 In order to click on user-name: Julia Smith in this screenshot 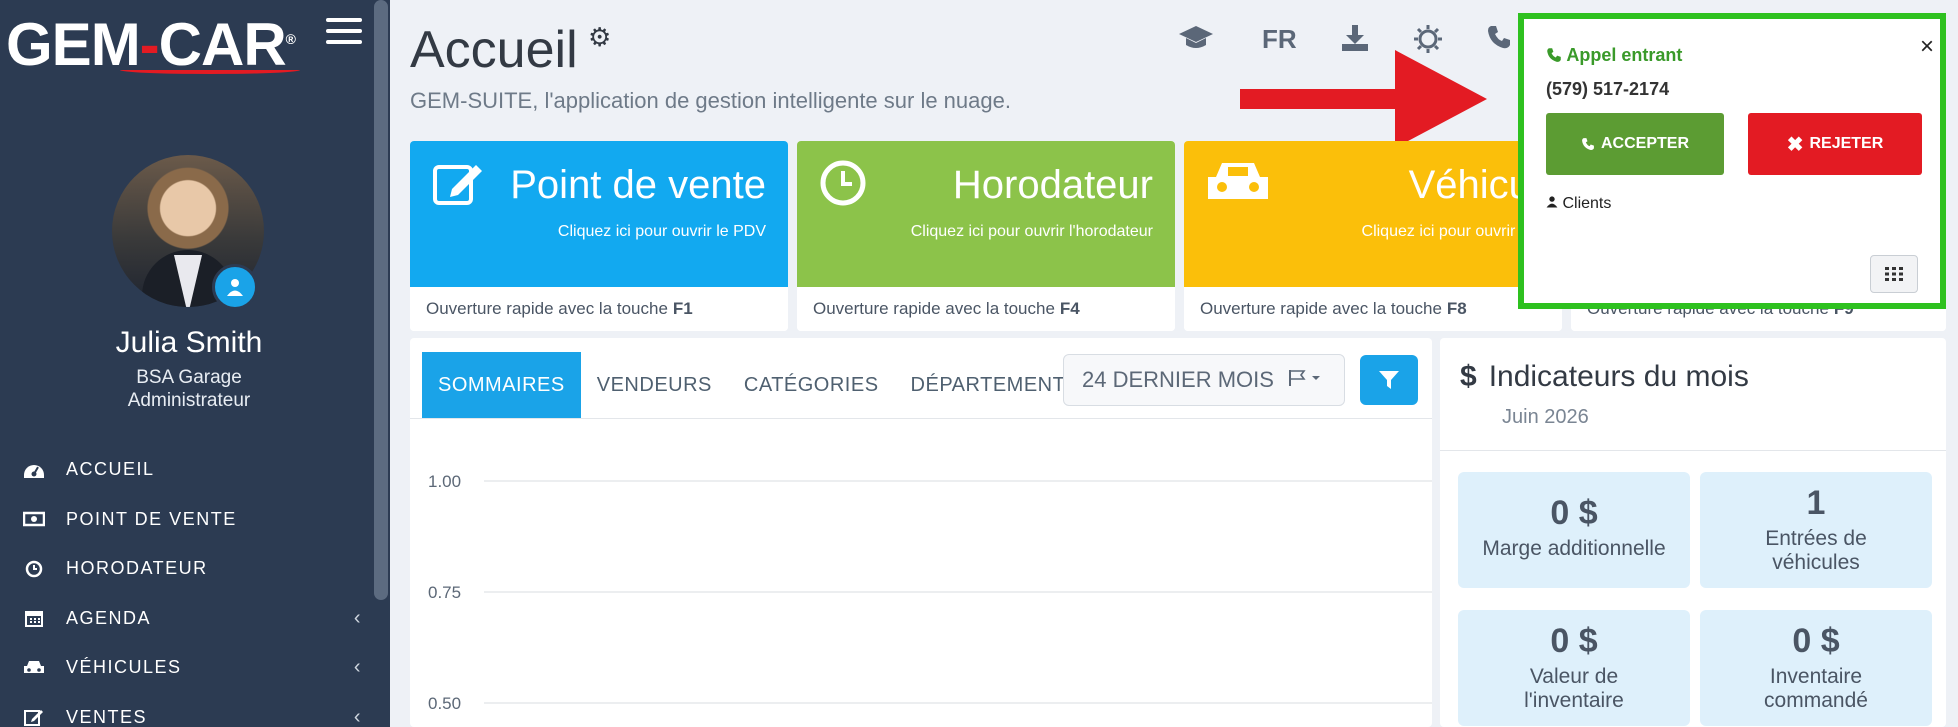, I will do `click(189, 342)`.